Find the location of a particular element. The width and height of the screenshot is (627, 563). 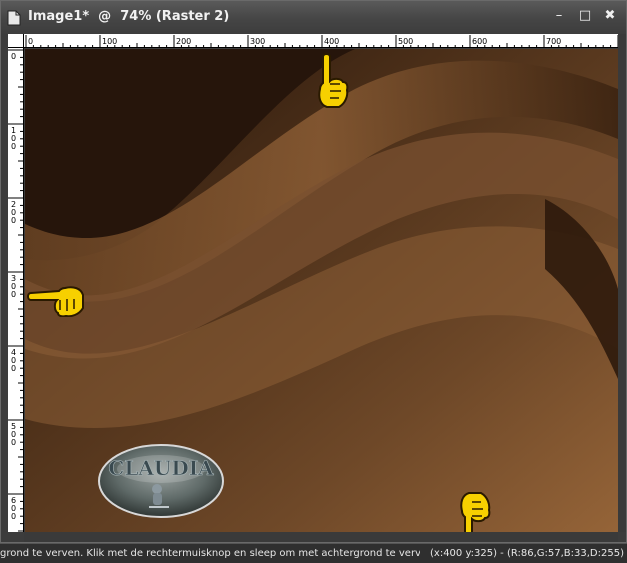

horizontal-ruler-ticks: 0 100 200 300 400 500 600 700 is located at coordinates (321, 41).